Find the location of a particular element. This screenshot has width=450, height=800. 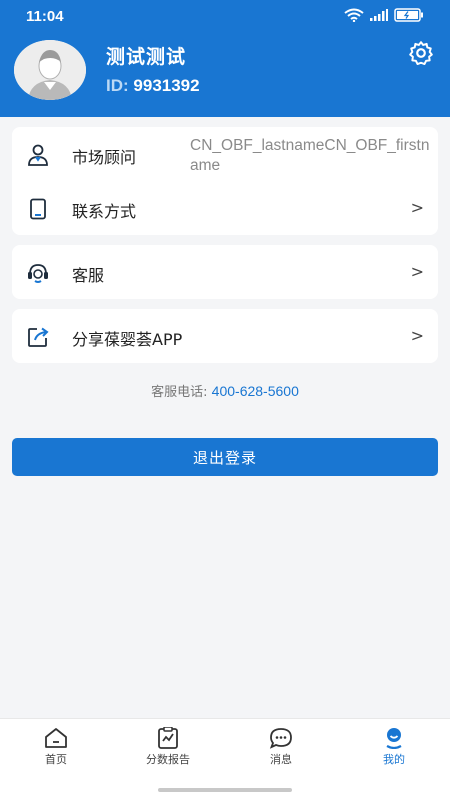

tab-message-label: 消息 is located at coordinates (281, 759).